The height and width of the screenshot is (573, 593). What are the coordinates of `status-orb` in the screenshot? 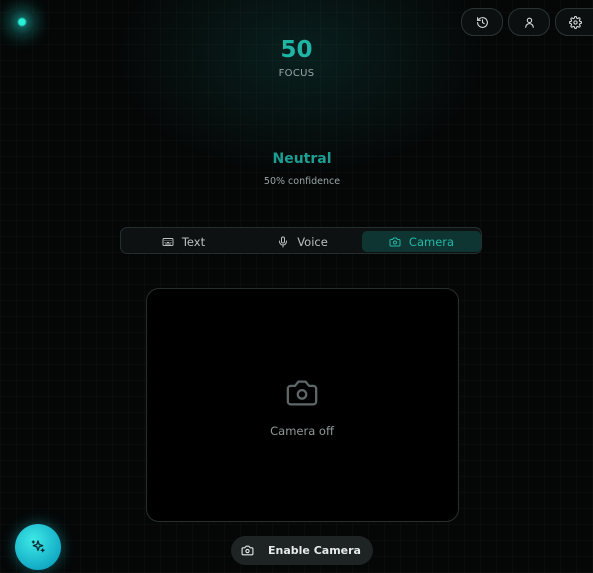 It's located at (22, 22).